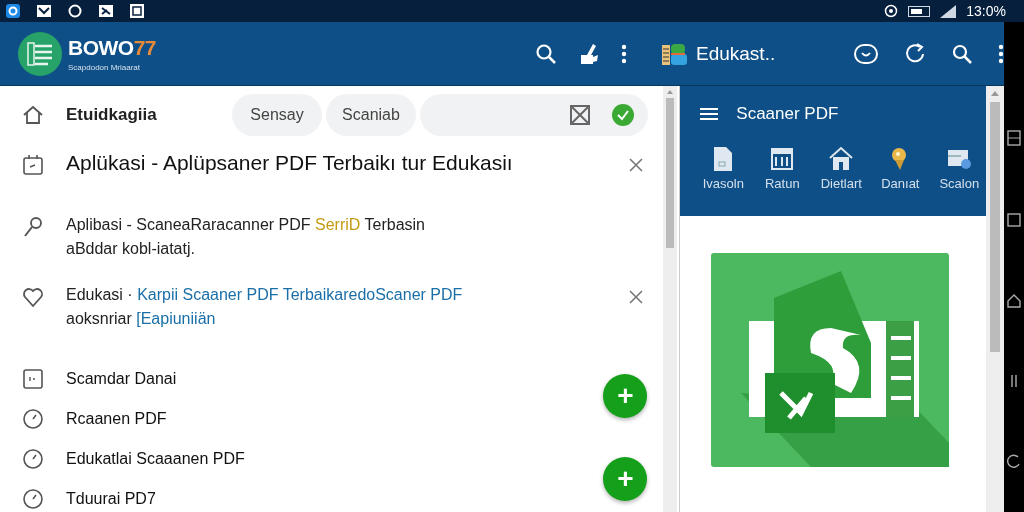 This screenshot has height=512, width=1024. What do you see at coordinates (534, 115) in the screenshot?
I see `search-field` at bounding box center [534, 115].